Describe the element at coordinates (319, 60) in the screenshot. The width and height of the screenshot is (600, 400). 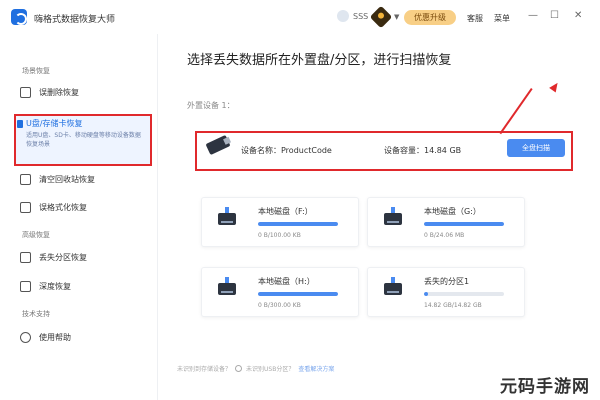
I see `page-title: 选择丢失数据所在外置盘/分区，进行扫描恢复` at that location.